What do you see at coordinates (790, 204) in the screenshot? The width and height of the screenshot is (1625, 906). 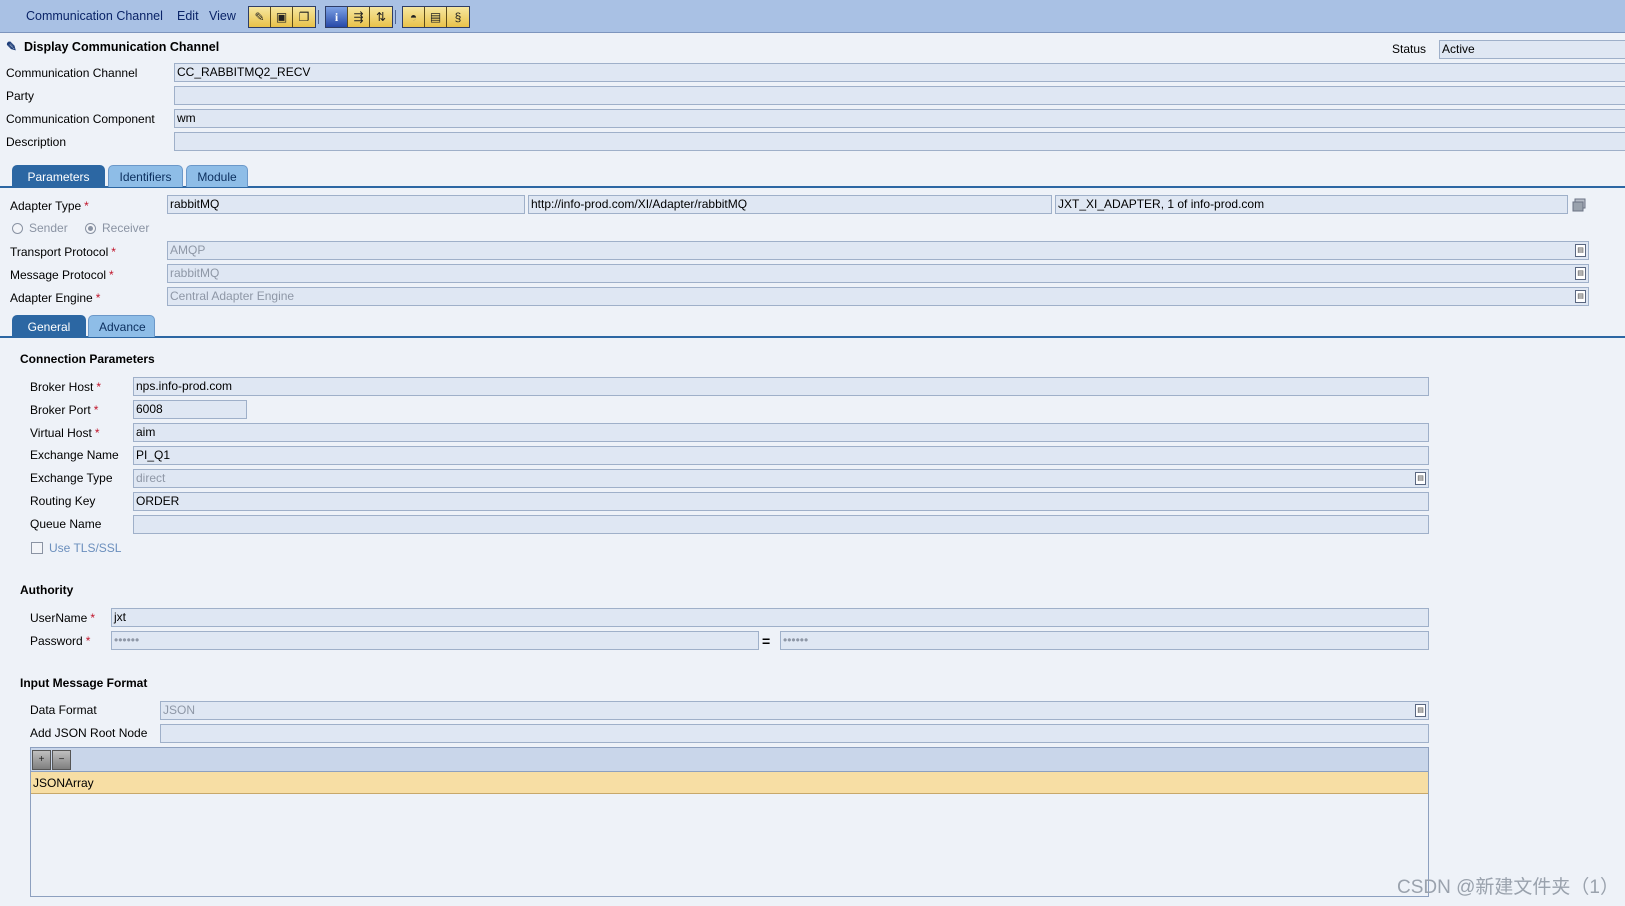 I see `adapter-namespace-field: http://info-prod.com/XI/Adapter/rabbitMQ` at bounding box center [790, 204].